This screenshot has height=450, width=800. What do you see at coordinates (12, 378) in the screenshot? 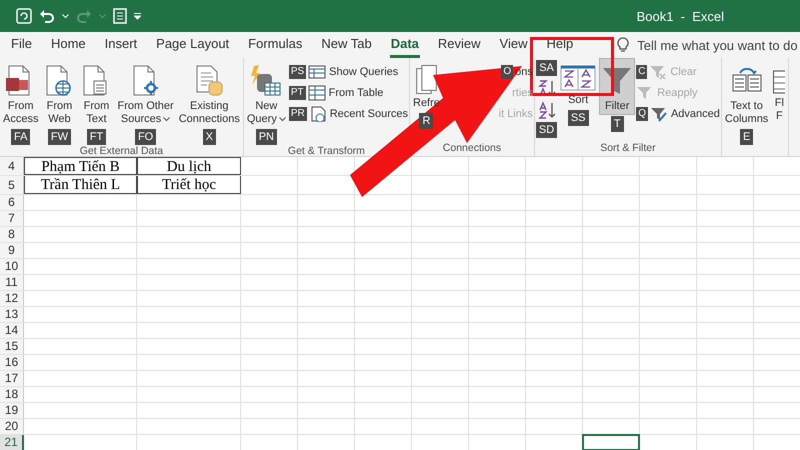
I see `row-header: 17` at bounding box center [12, 378].